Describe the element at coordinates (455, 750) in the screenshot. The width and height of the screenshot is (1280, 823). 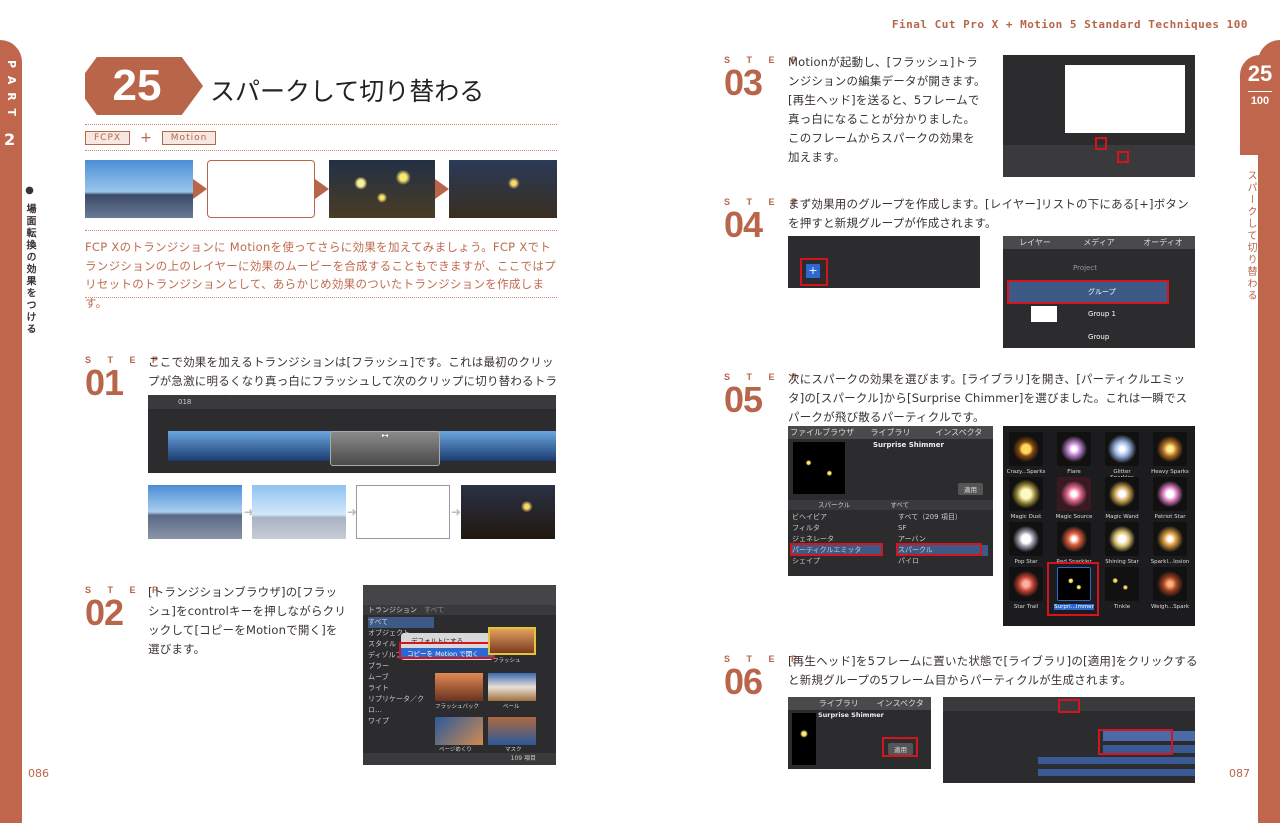
I see `thumb-label: ページめくり` at that location.